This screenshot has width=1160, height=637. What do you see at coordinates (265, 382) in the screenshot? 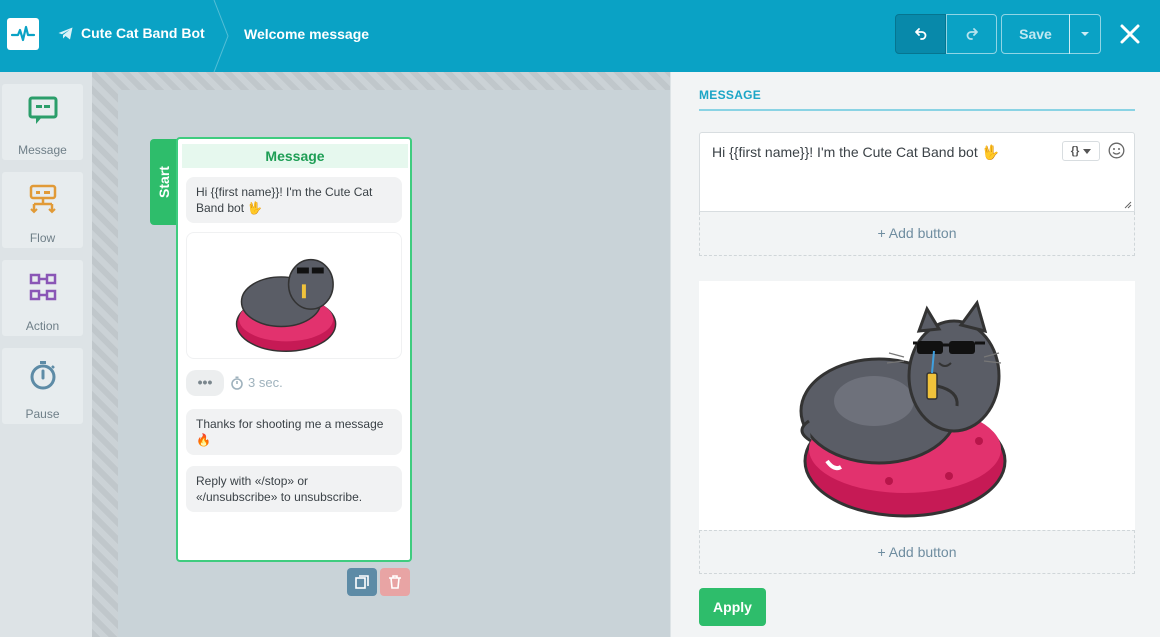
I see `delay-label: 3 sec.` at bounding box center [265, 382].